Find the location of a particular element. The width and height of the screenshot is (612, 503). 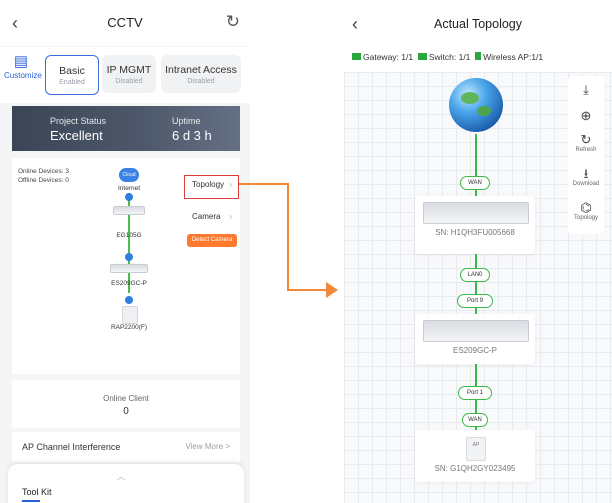

gateway-card: SN: H1QH3FU005668 is located at coordinates (475, 225).